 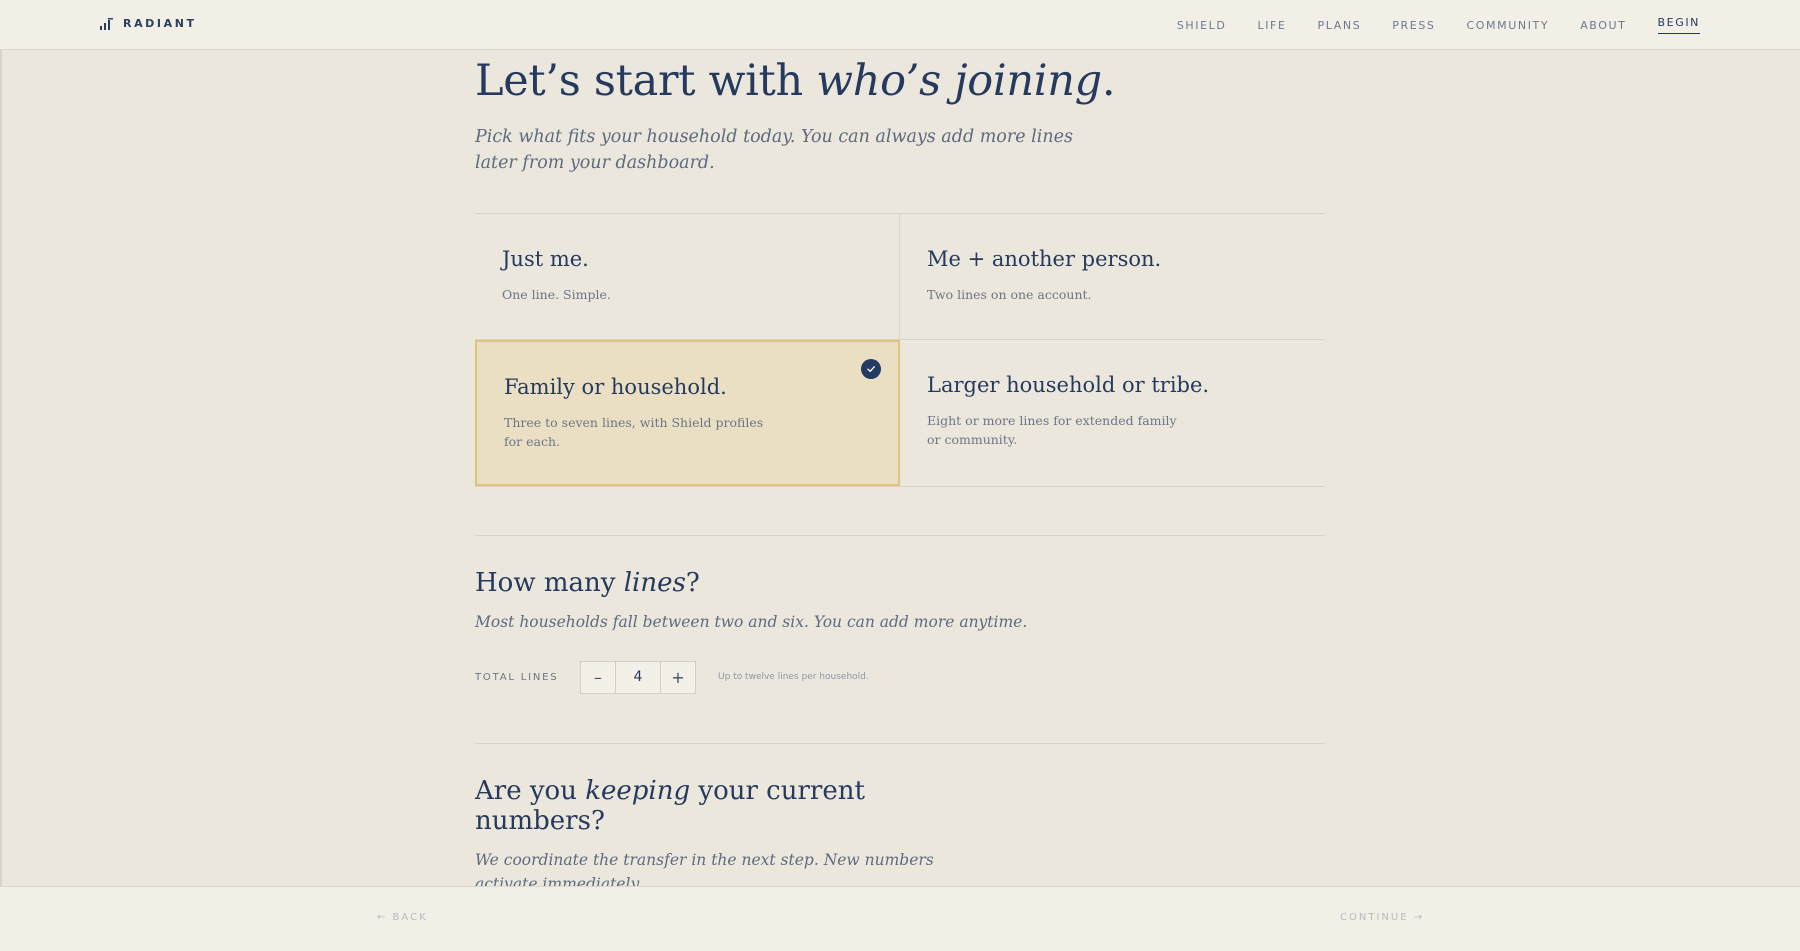 I want to click on nav-community: COMMUNITY, so click(x=1508, y=25).